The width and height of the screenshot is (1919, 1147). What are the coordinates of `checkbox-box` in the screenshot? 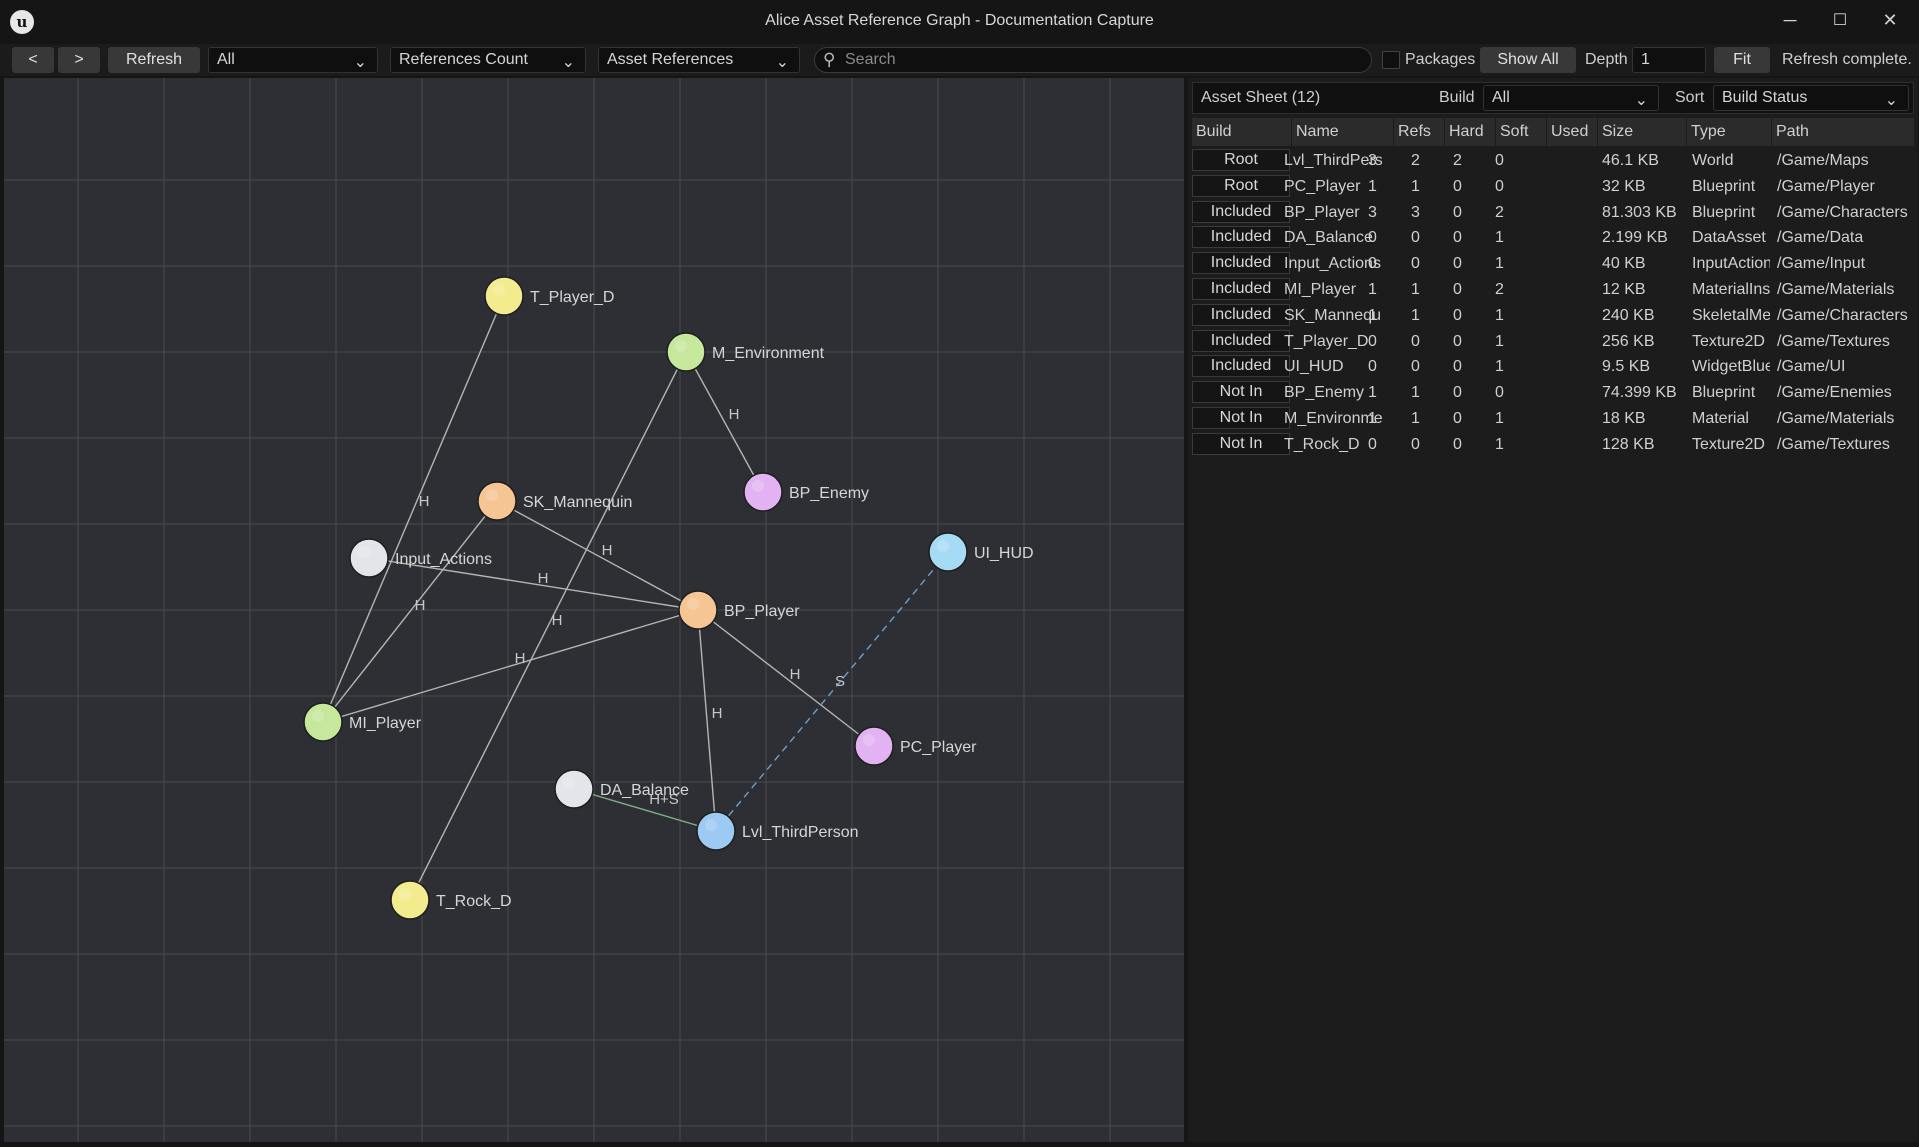 It's located at (1391, 60).